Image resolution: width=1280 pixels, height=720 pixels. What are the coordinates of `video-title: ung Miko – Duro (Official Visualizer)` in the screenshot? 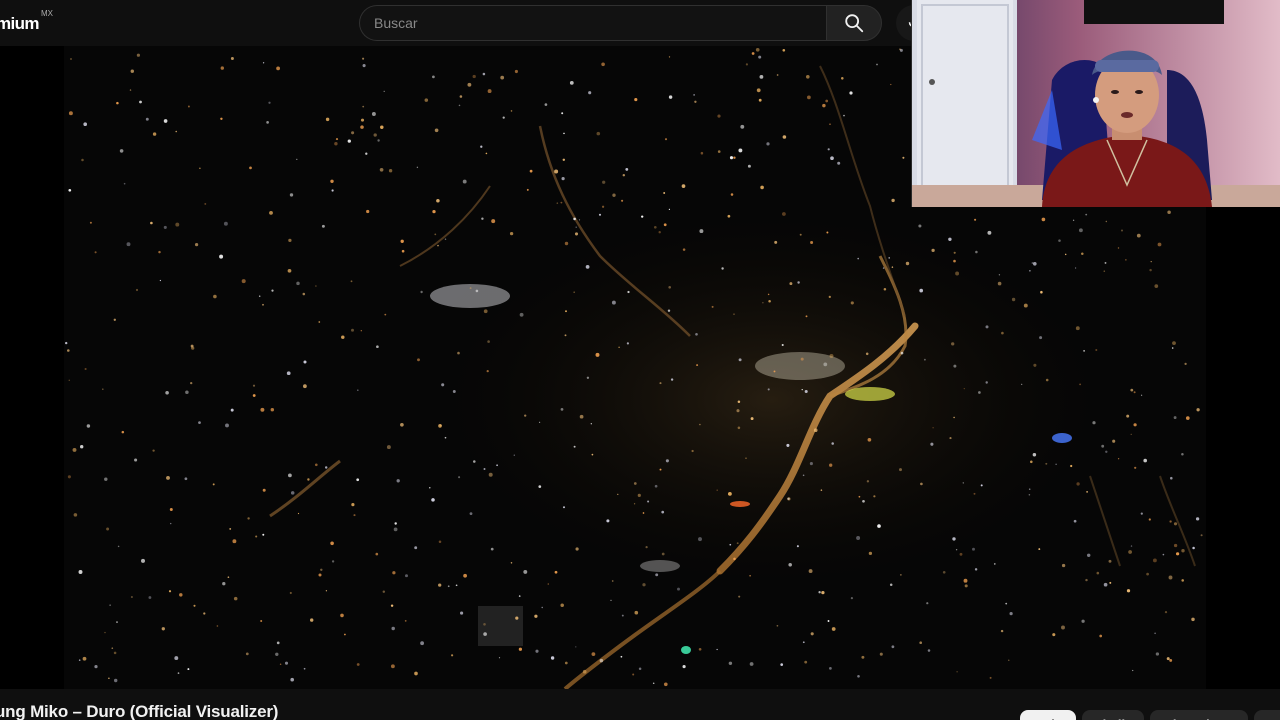 It's located at (139, 711).